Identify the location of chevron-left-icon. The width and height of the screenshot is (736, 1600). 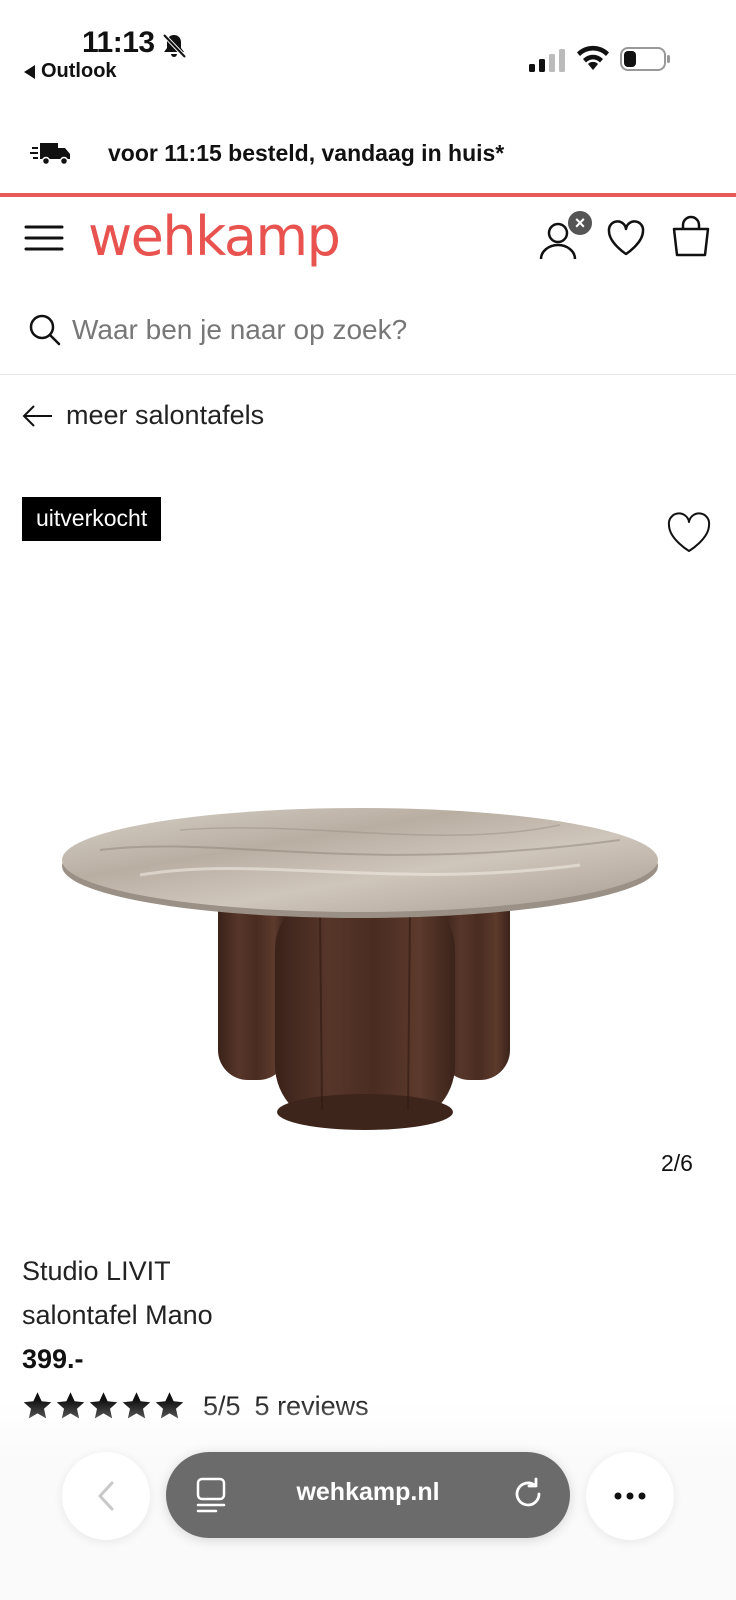
(106, 1496).